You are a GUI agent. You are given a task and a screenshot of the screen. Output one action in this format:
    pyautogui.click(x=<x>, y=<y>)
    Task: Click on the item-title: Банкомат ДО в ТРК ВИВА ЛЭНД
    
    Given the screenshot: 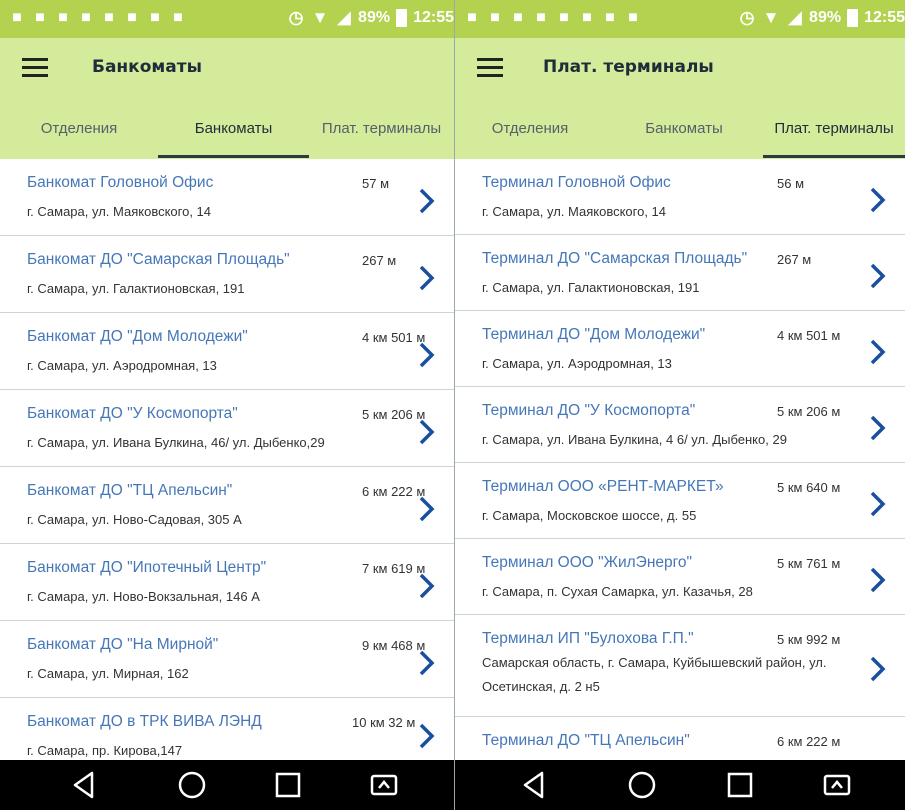 What is the action you would take?
    pyautogui.click(x=144, y=721)
    